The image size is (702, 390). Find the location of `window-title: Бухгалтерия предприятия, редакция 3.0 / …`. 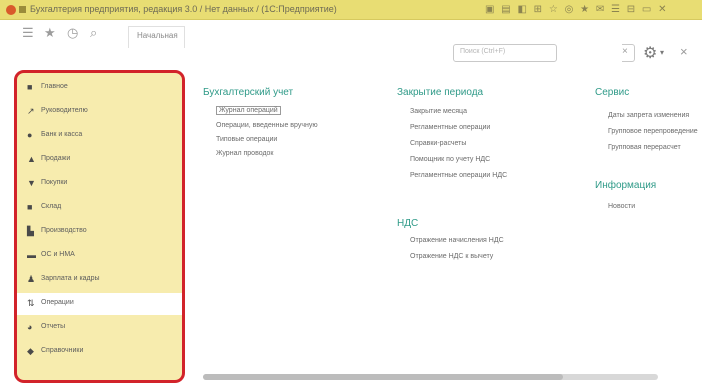

window-title: Бухгалтерия предприятия, редакция 3.0 / … is located at coordinates (183, 9).